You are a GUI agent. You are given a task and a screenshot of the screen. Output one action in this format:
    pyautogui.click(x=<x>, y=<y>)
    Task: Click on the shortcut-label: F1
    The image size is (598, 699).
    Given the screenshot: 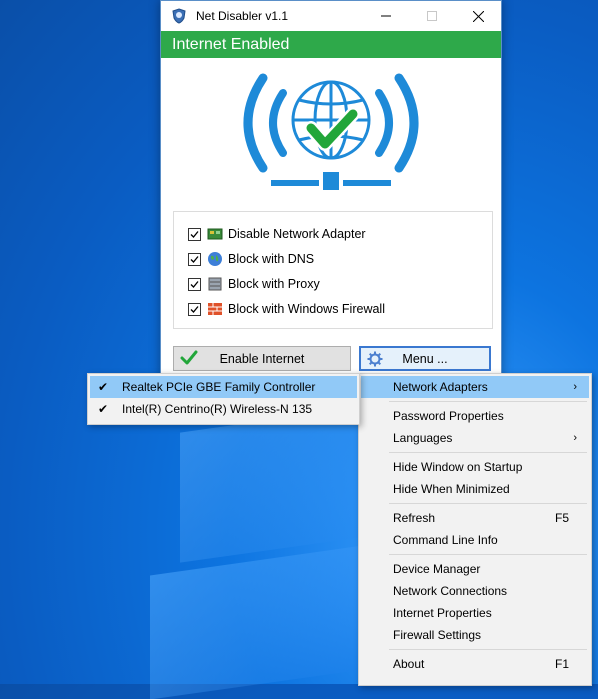 What is the action you would take?
    pyautogui.click(x=561, y=664)
    